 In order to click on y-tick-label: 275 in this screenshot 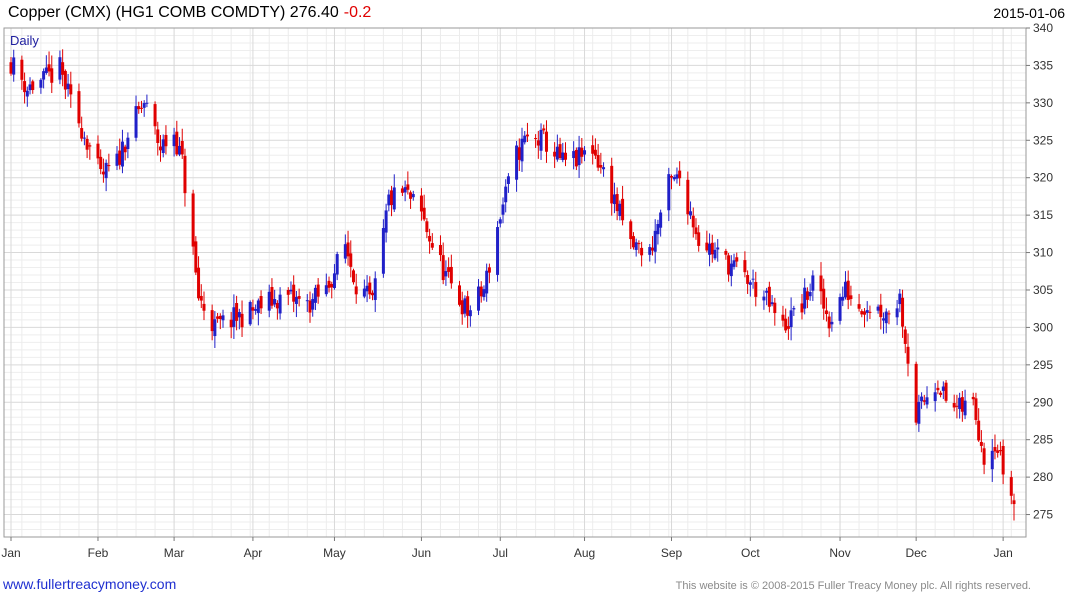, I will do `click(1043, 515)`.